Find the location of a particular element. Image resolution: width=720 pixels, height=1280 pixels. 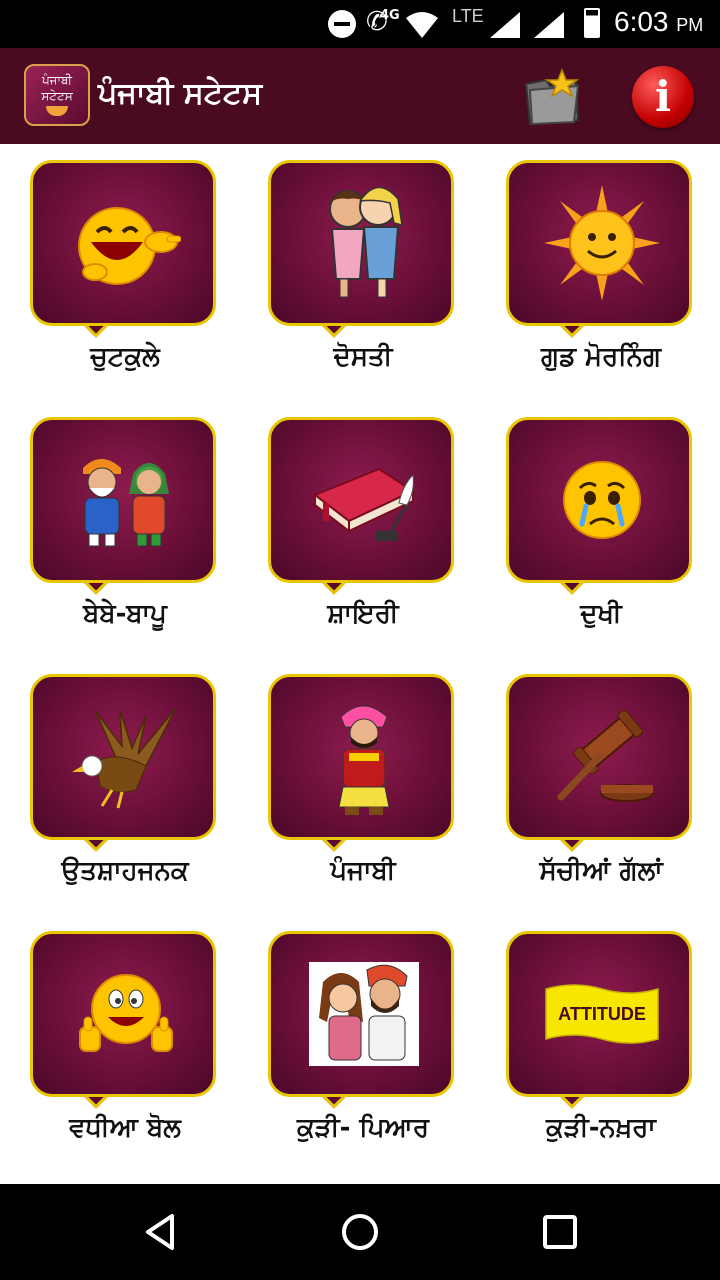

tile-label: ਦੁਖੀ is located at coordinates (601, 614).